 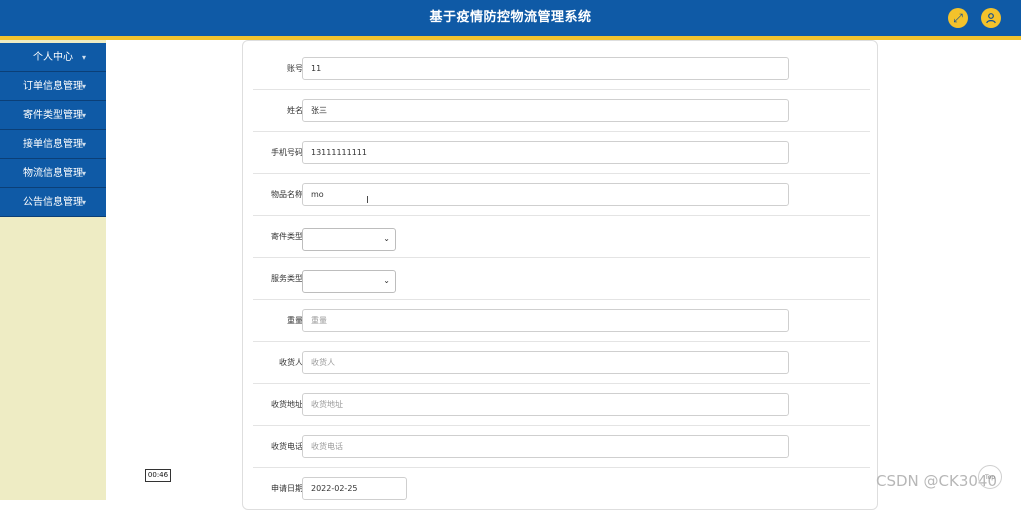 I want to click on address-input, so click(x=545, y=404).